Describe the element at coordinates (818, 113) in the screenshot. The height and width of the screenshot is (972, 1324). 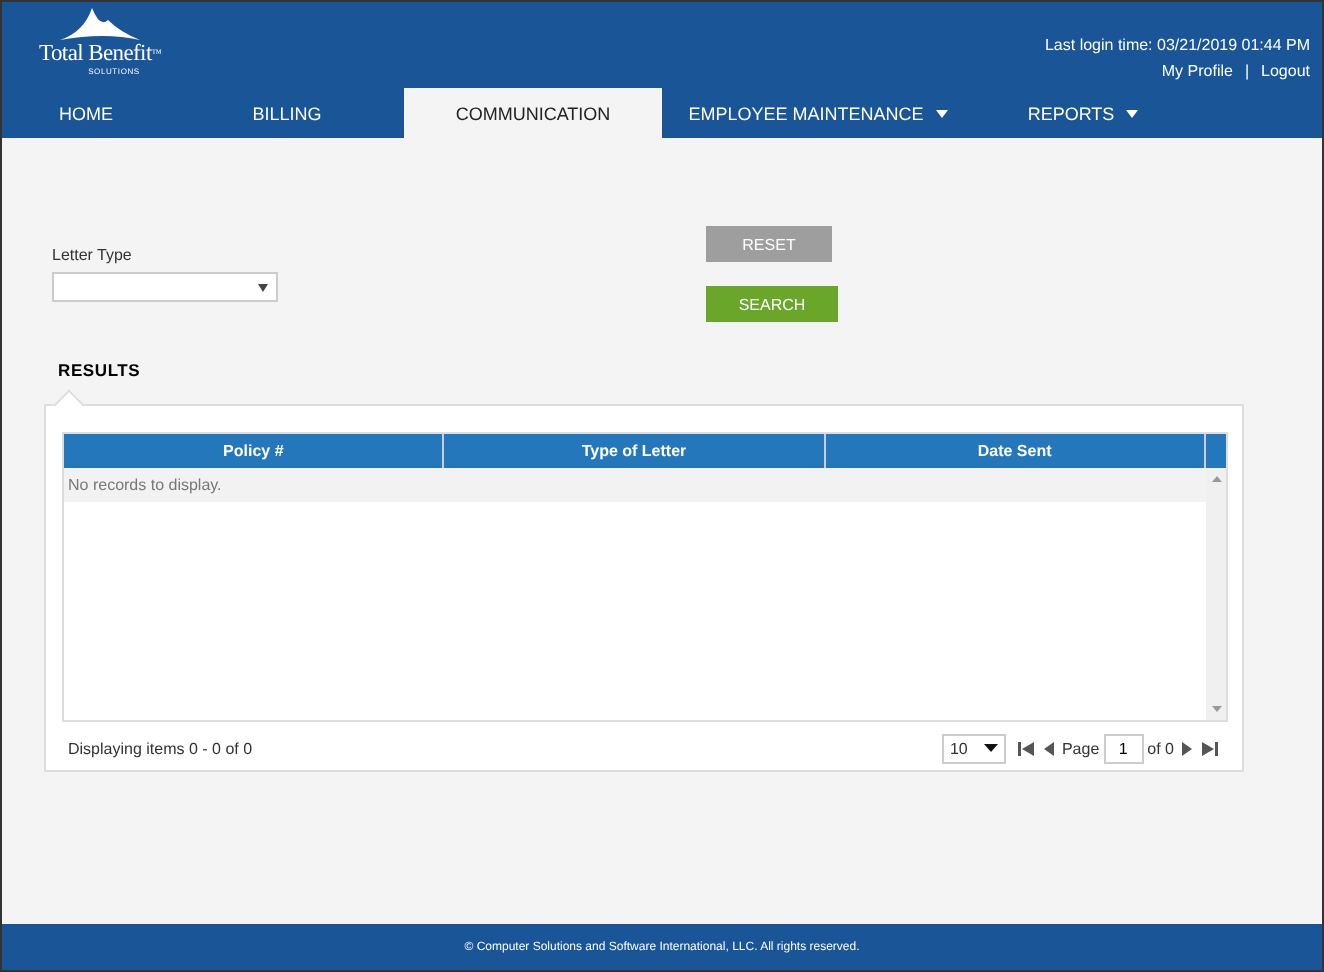
I see `nav-tab: EMPLOYEE MAINTENANCE` at that location.